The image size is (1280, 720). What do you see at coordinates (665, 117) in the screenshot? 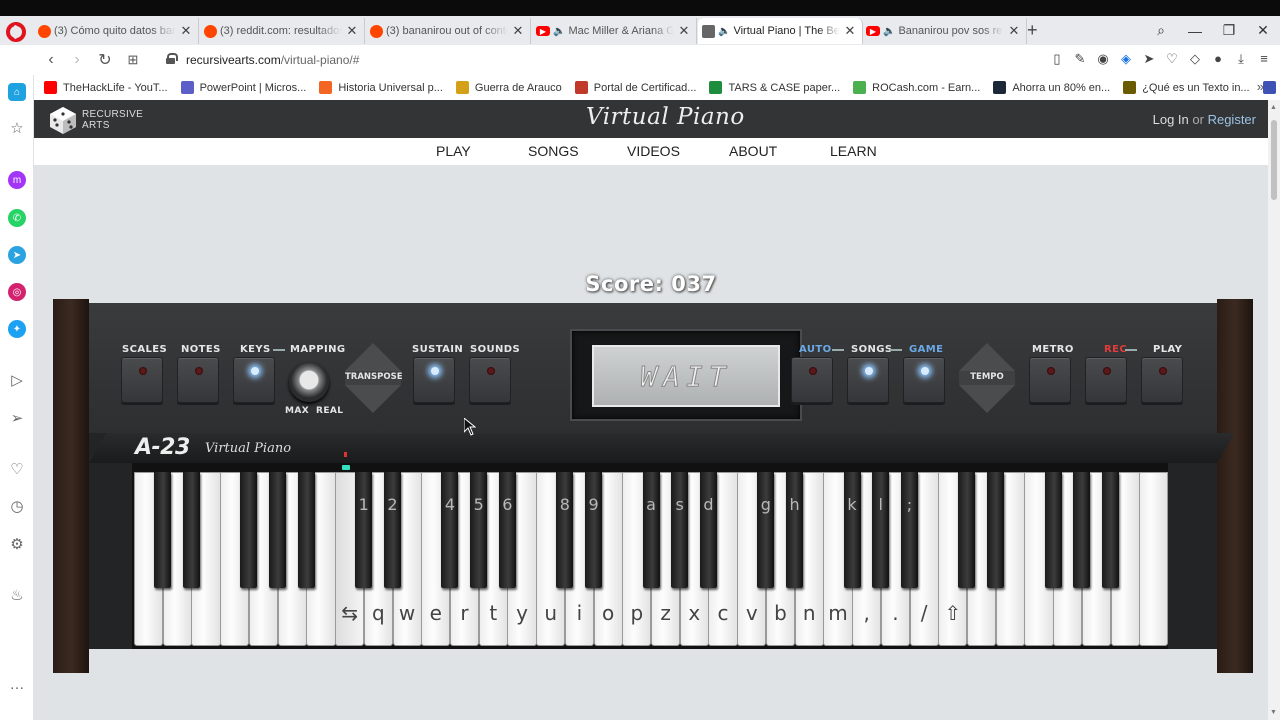
I see `virtual-piano-logo: Virtual Piano` at bounding box center [665, 117].